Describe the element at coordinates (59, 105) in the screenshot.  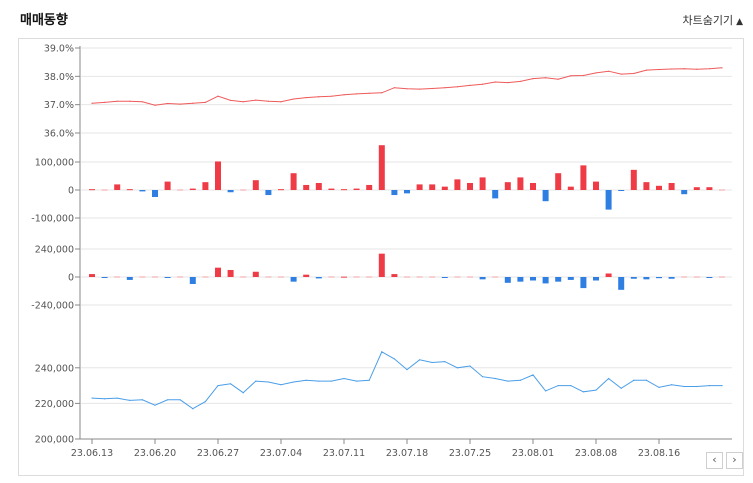
I see `y-tick-label: 37.0%` at that location.